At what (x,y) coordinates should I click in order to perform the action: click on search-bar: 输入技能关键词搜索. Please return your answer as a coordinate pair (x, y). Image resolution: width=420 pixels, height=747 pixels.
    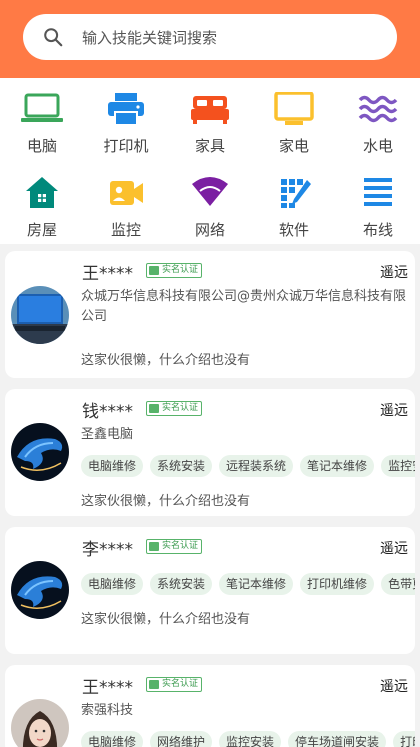
    Looking at the image, I should click on (210, 37).